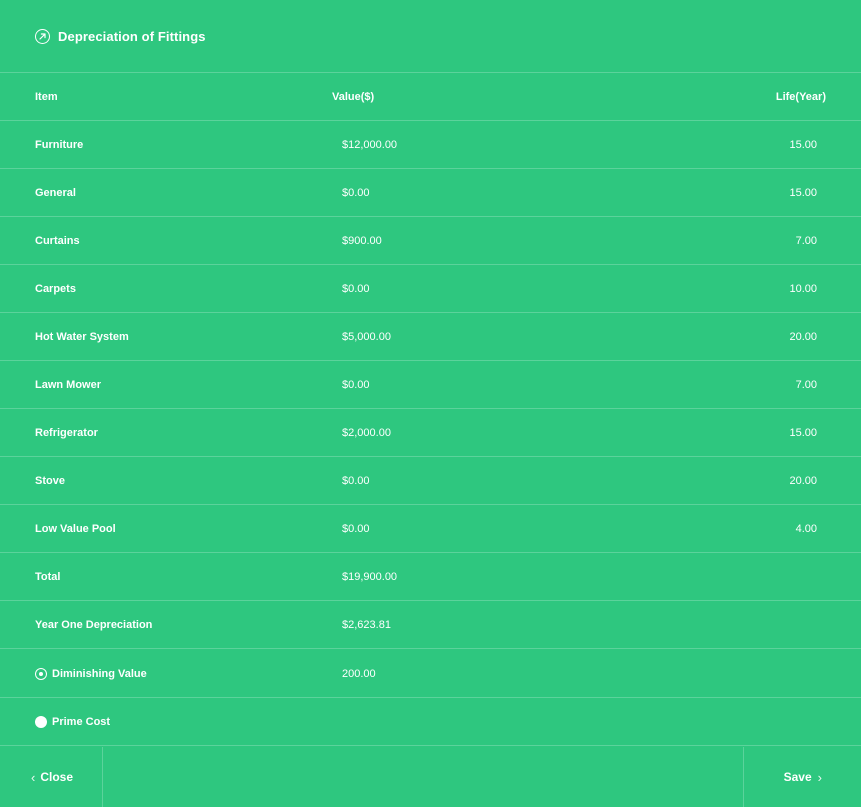 The image size is (861, 807). Describe the element at coordinates (66, 432) in the screenshot. I see `item-name: Refrigerator` at that location.